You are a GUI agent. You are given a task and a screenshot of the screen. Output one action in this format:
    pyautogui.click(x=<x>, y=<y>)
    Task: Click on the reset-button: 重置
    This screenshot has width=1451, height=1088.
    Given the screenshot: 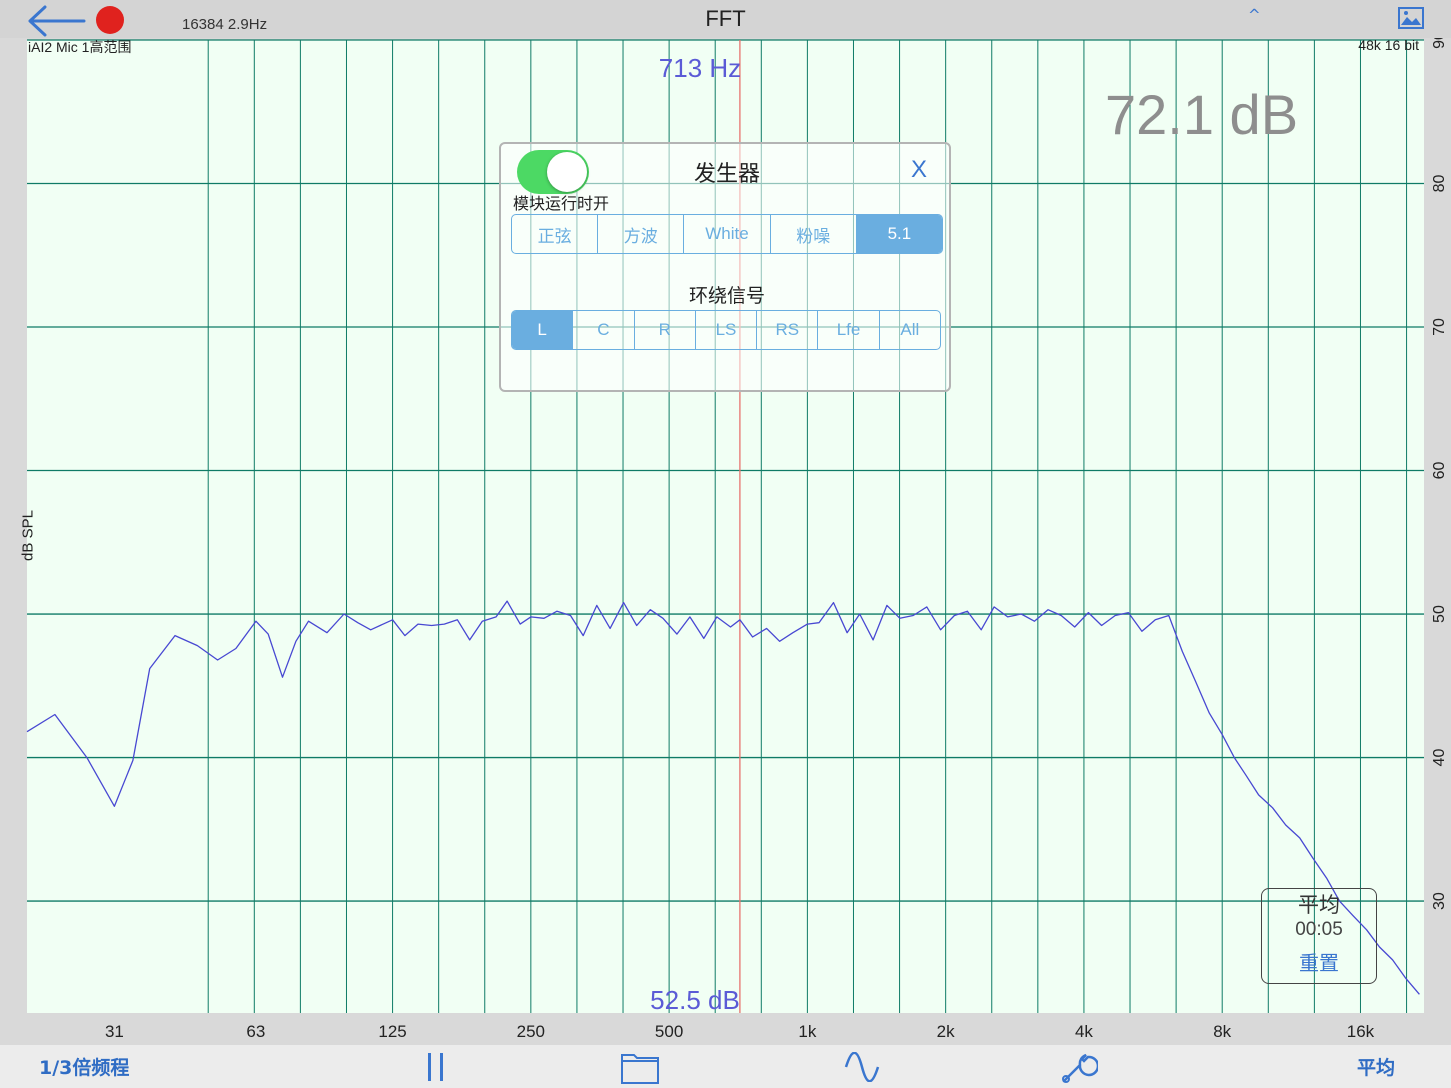 What is the action you would take?
    pyautogui.click(x=1319, y=961)
    